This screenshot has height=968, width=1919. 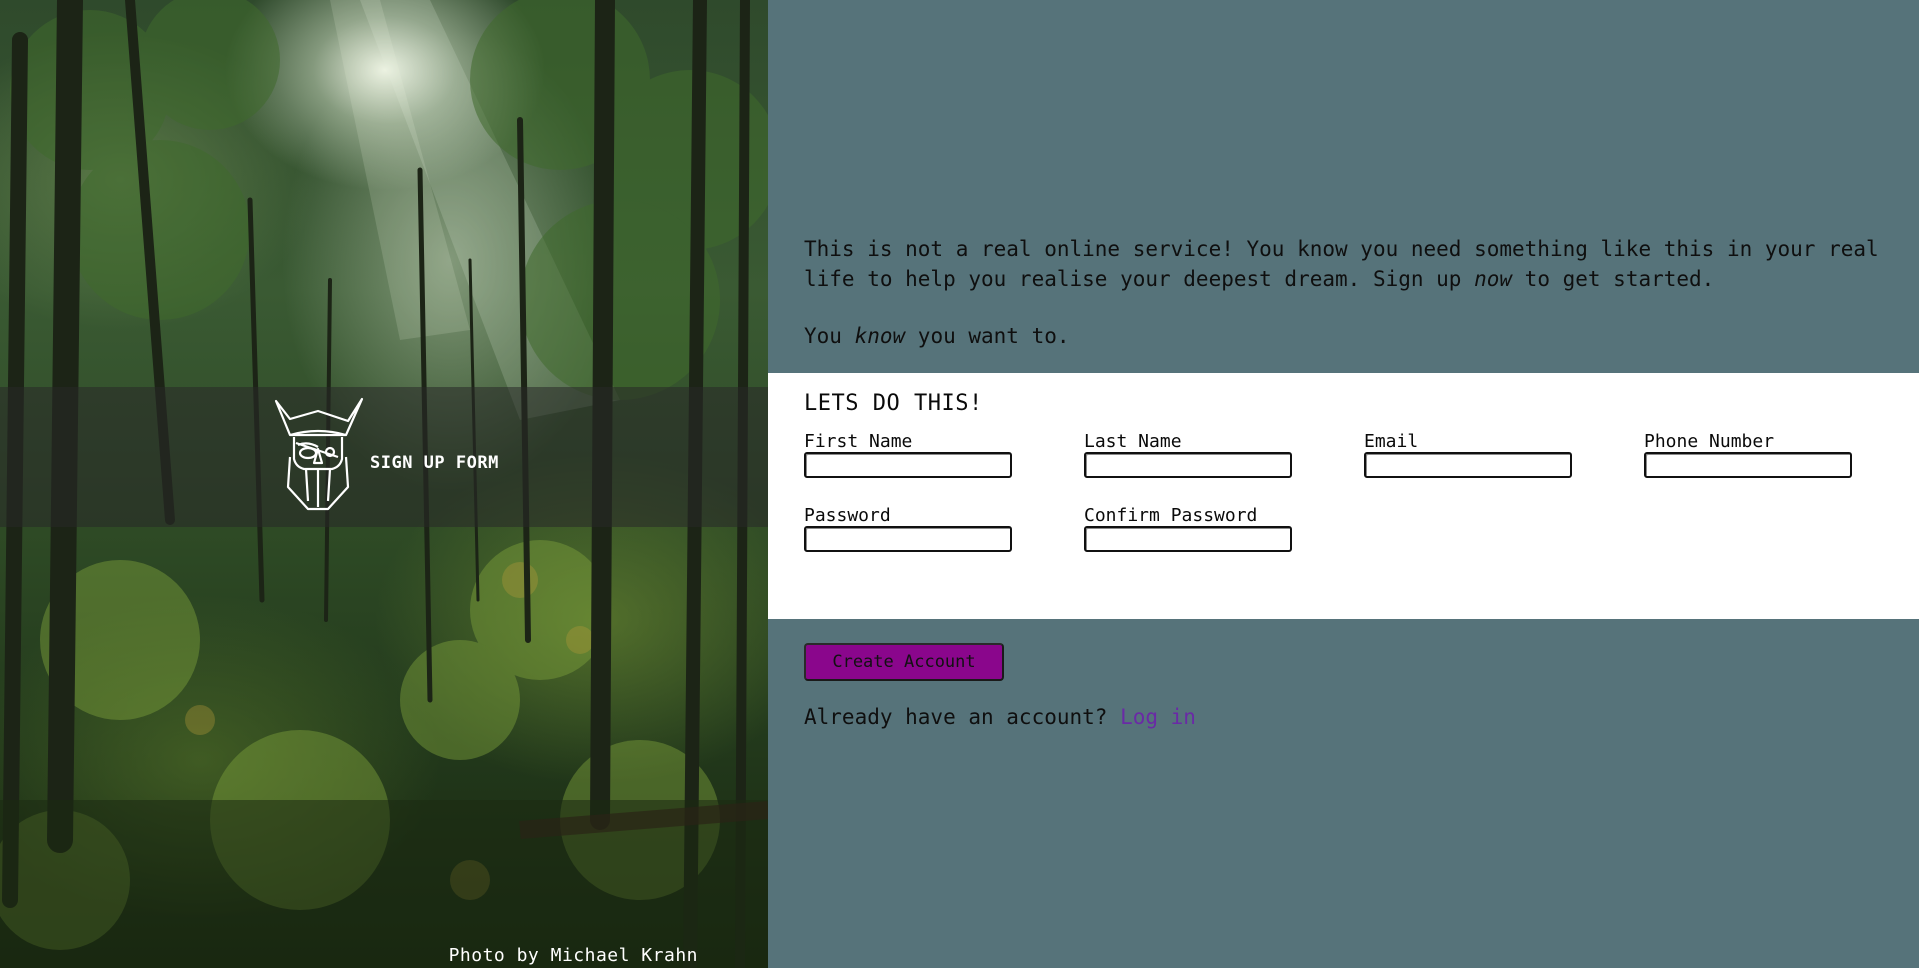 What do you see at coordinates (1493, 279) in the screenshot?
I see `intro-emphasis: now` at bounding box center [1493, 279].